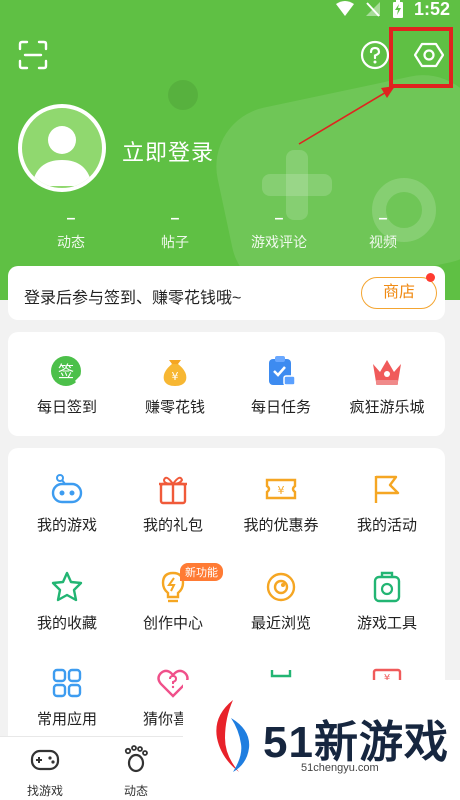  I want to click on menu-label: 我的收藏, so click(66, 623).